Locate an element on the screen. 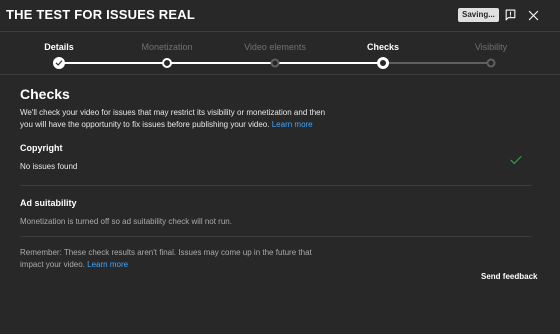  copyright-status: No issues found is located at coordinates (49, 166).